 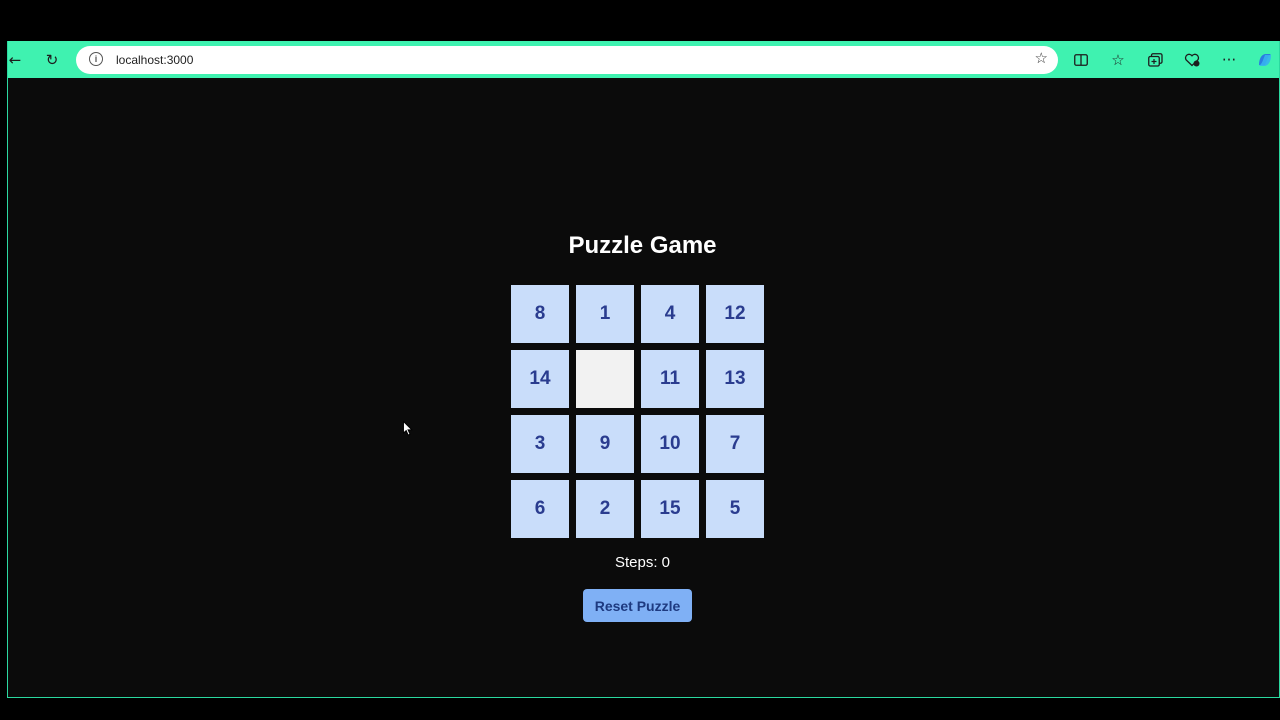 What do you see at coordinates (605, 444) in the screenshot?
I see `puzzle-tile: 9` at bounding box center [605, 444].